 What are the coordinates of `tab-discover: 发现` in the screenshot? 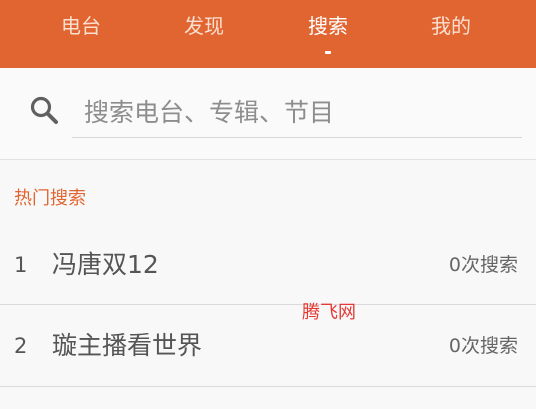 It's located at (204, 34).